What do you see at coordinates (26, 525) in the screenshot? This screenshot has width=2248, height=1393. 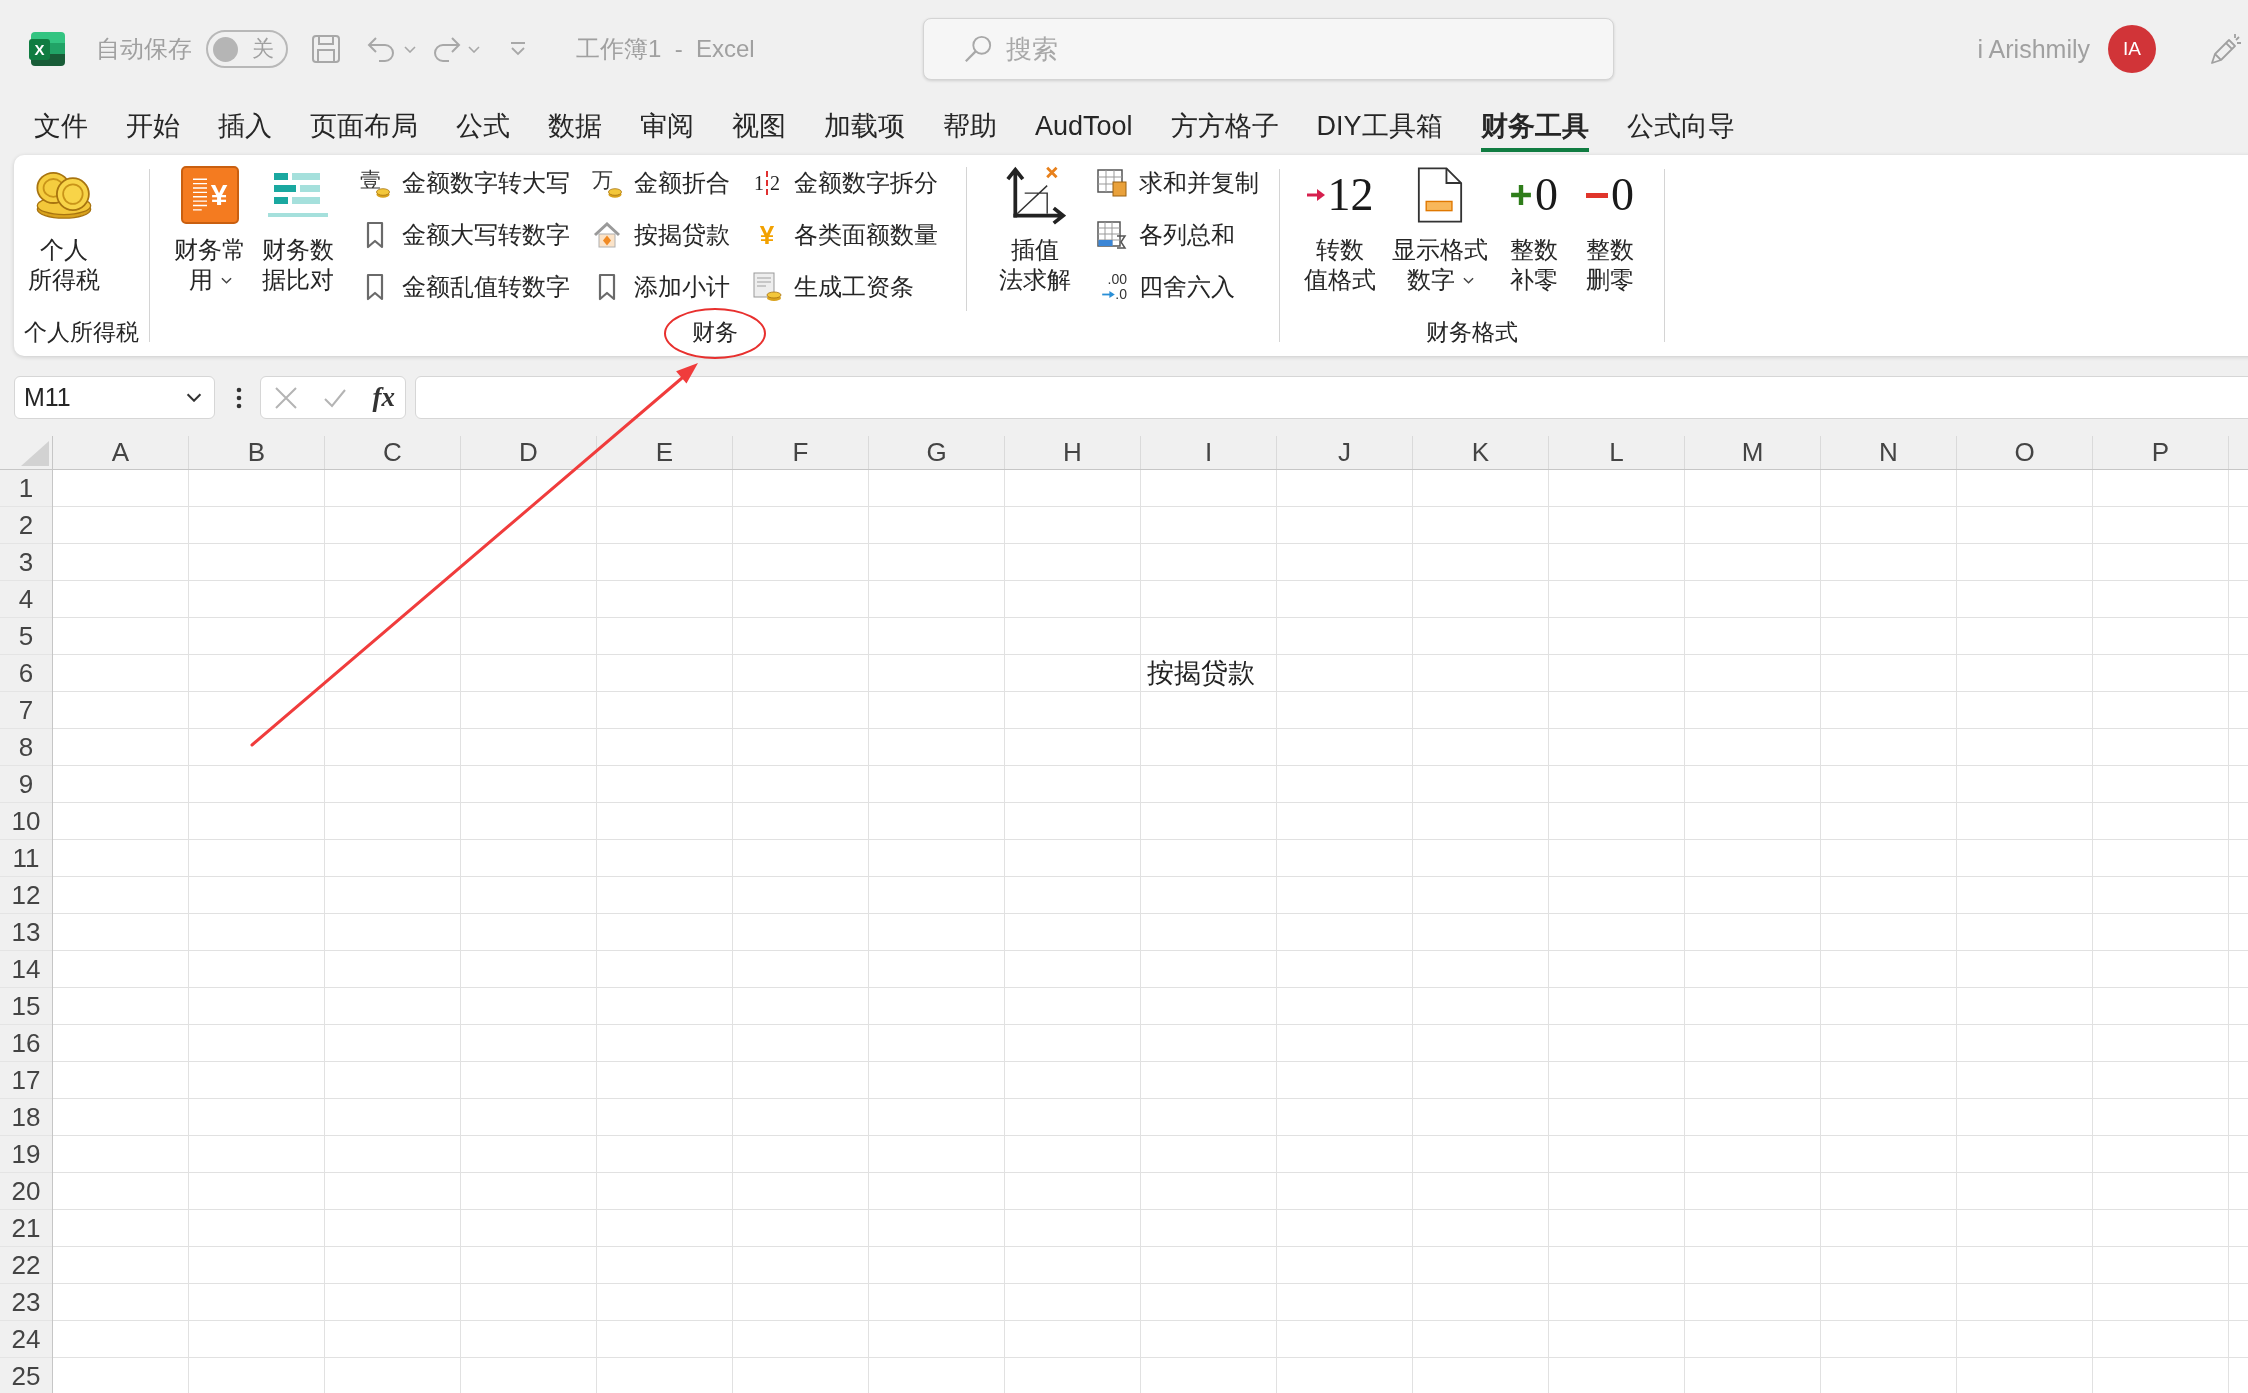 I see `row-header: 2` at bounding box center [26, 525].